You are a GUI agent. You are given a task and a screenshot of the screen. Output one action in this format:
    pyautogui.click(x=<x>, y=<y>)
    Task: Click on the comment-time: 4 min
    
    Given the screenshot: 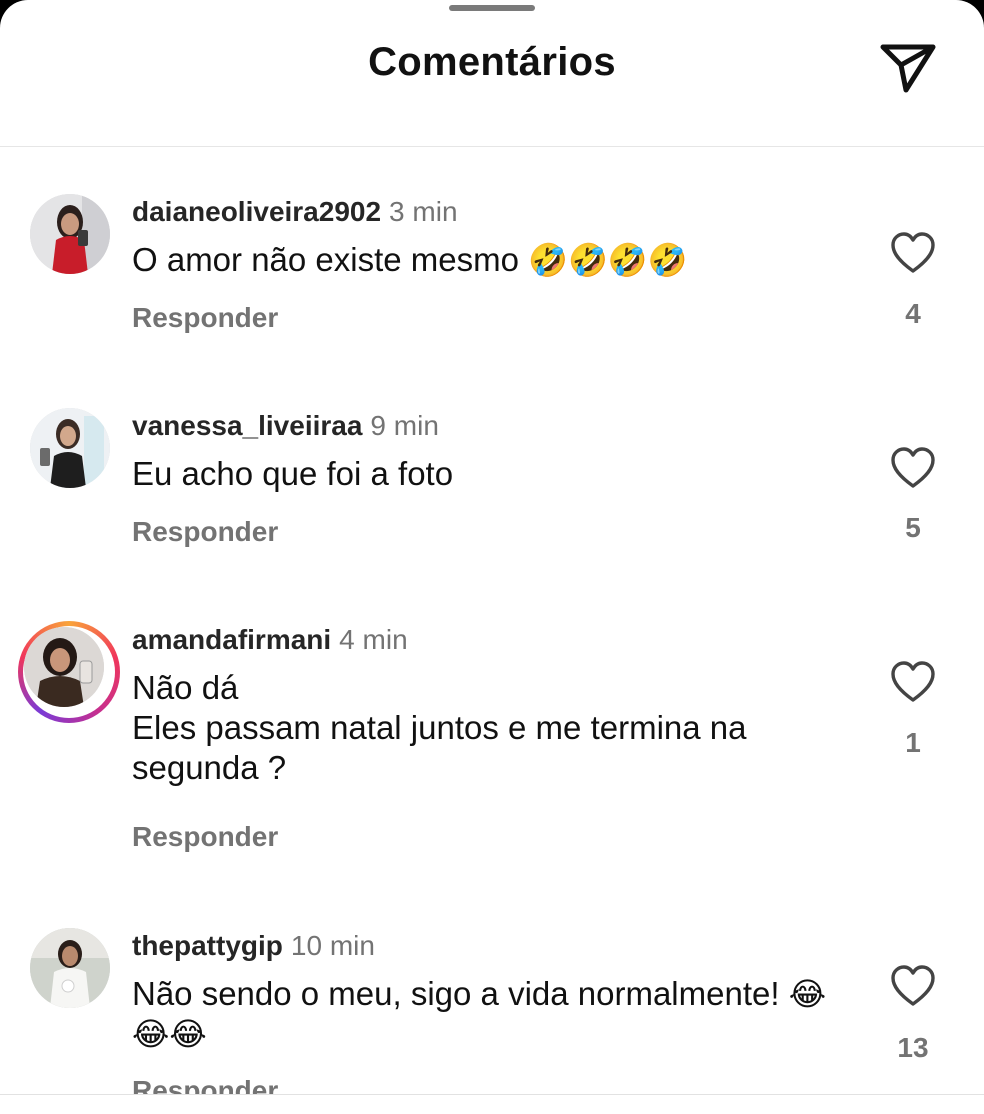 What is the action you would take?
    pyautogui.click(x=373, y=639)
    